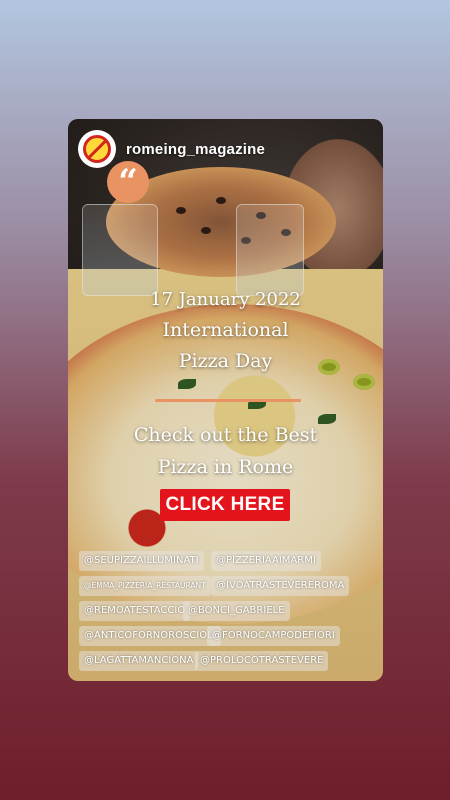 This screenshot has height=800, width=450. What do you see at coordinates (195, 149) in the screenshot?
I see `username: romeing_magazine` at bounding box center [195, 149].